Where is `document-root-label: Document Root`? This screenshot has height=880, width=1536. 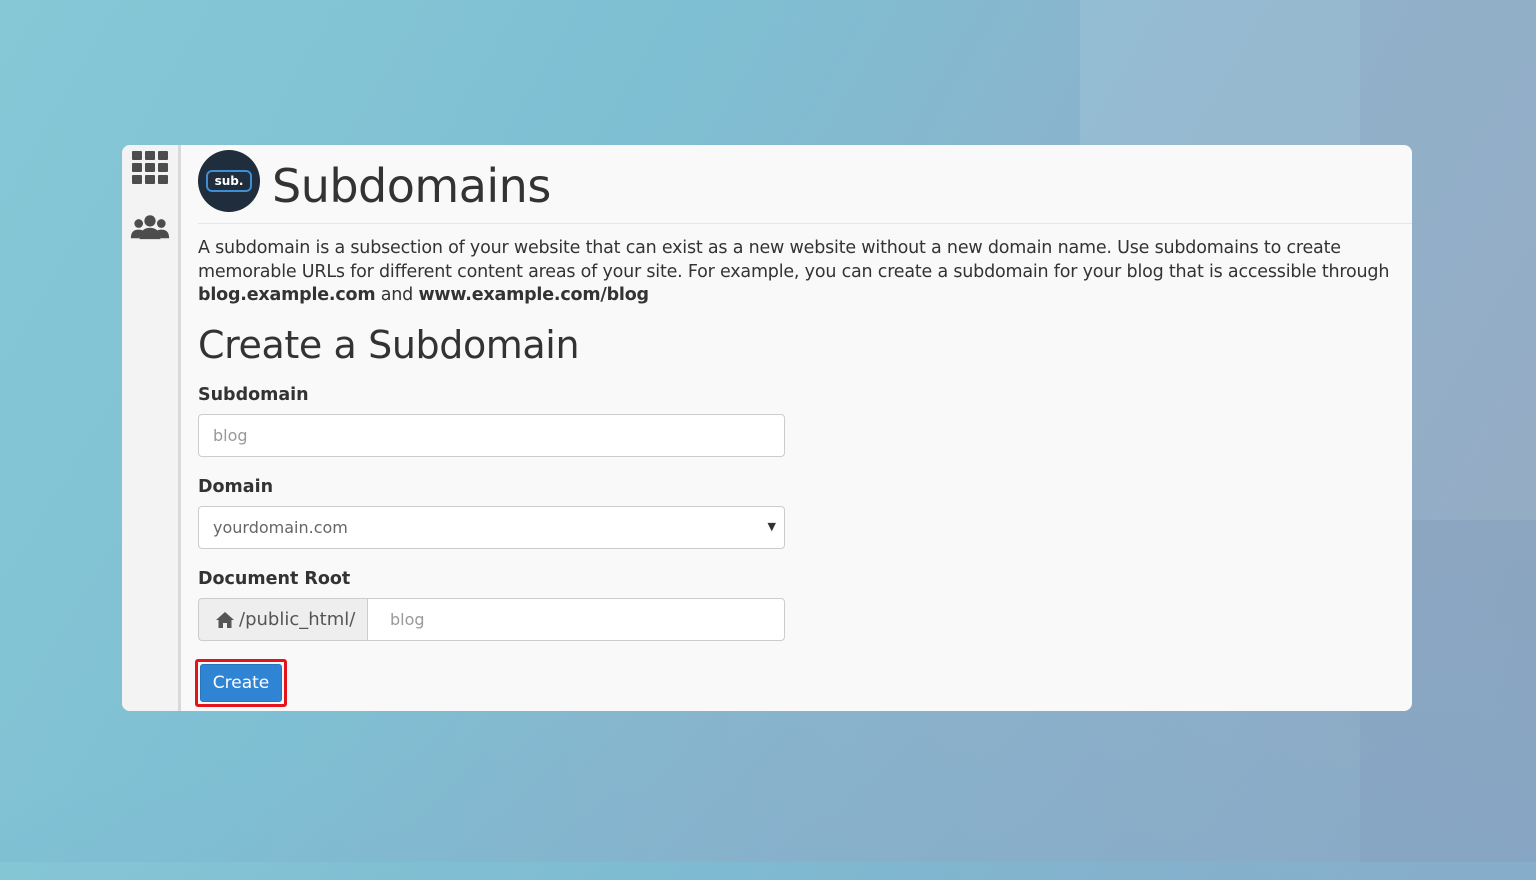
document-root-label: Document Root is located at coordinates (274, 579).